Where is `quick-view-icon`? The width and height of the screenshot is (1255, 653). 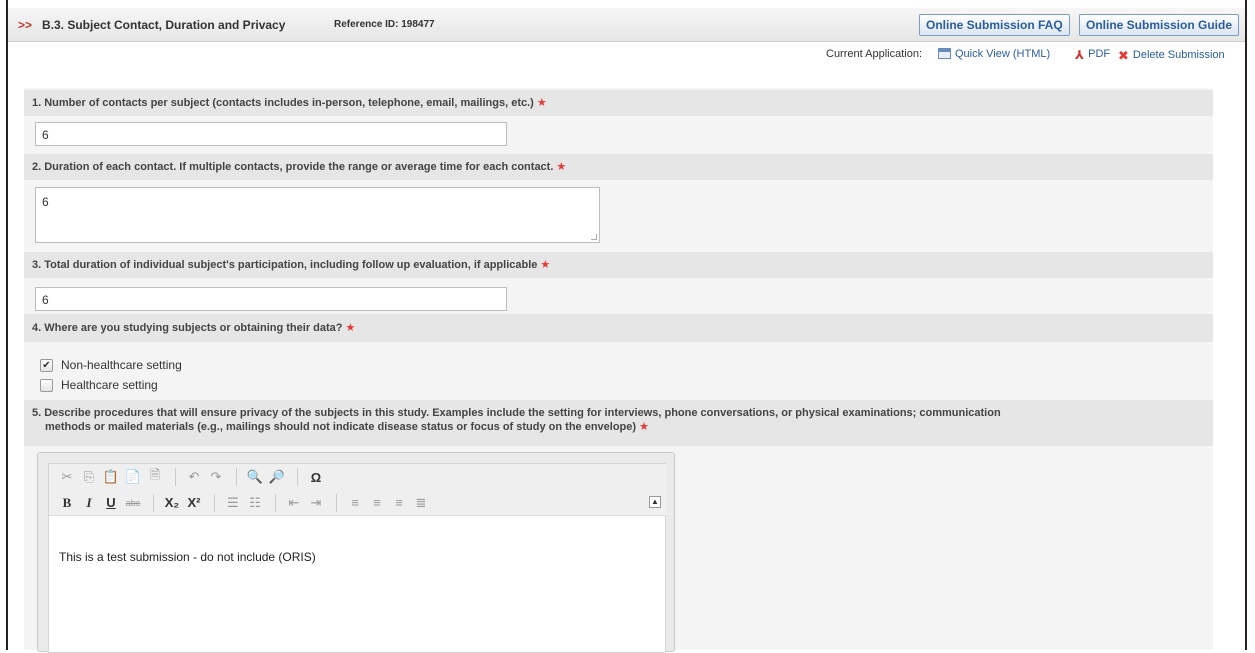
quick-view-icon is located at coordinates (944, 53).